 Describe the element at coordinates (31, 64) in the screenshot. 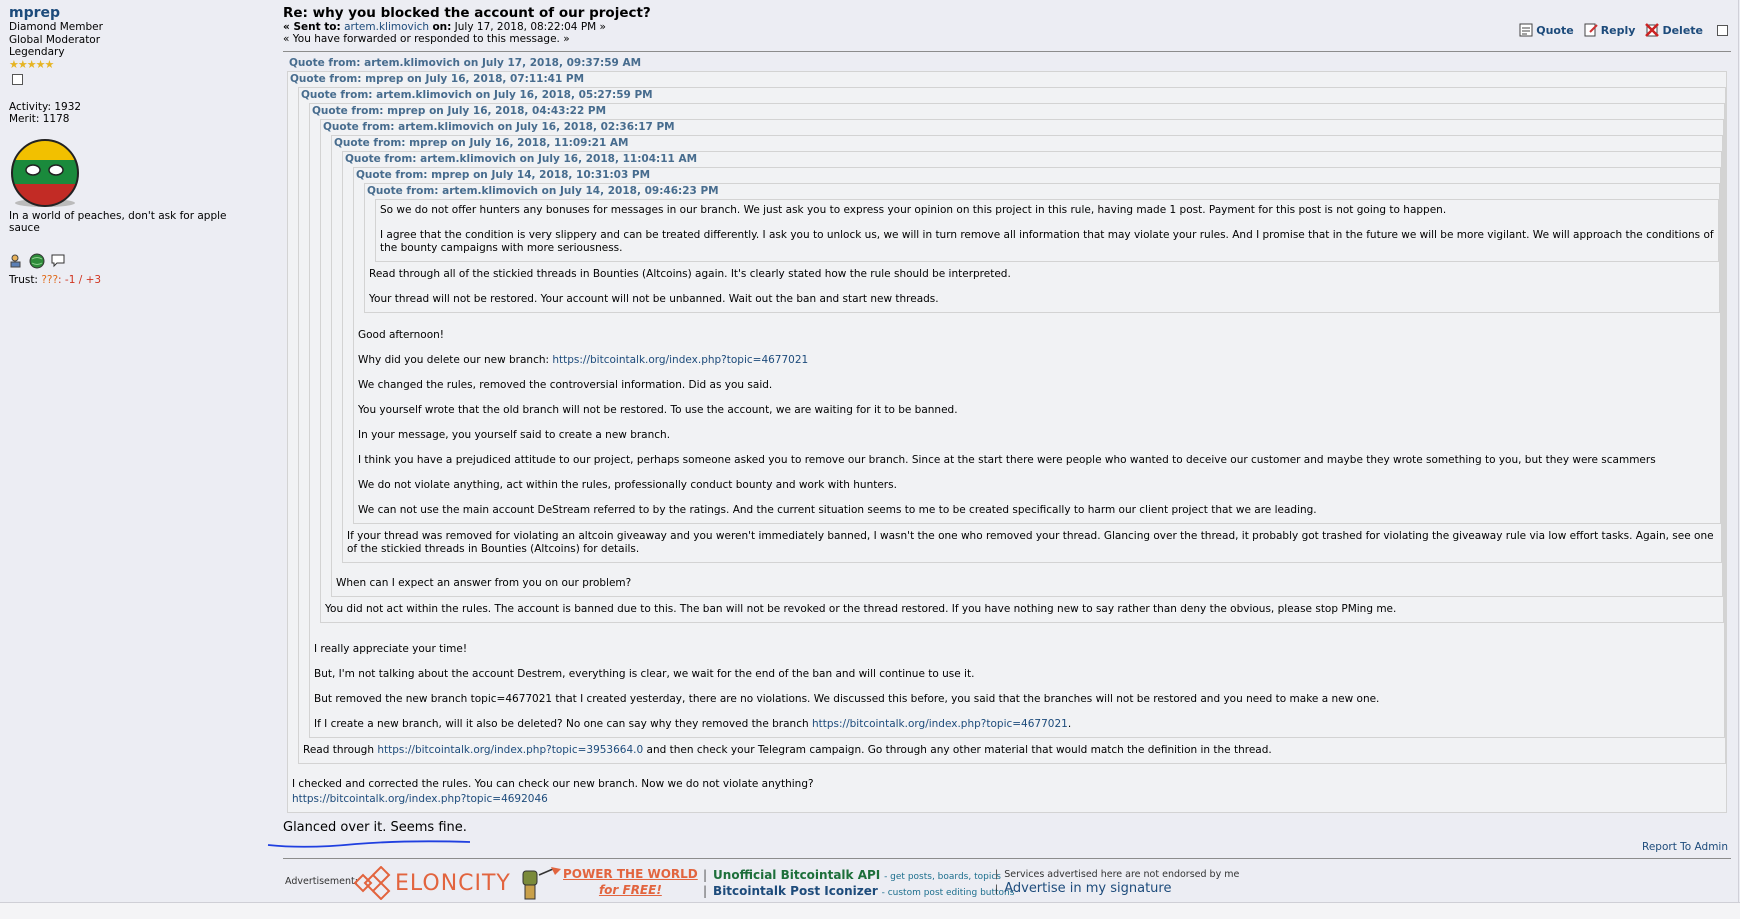

I see `rank-stars-icon: ★★★★★` at that location.